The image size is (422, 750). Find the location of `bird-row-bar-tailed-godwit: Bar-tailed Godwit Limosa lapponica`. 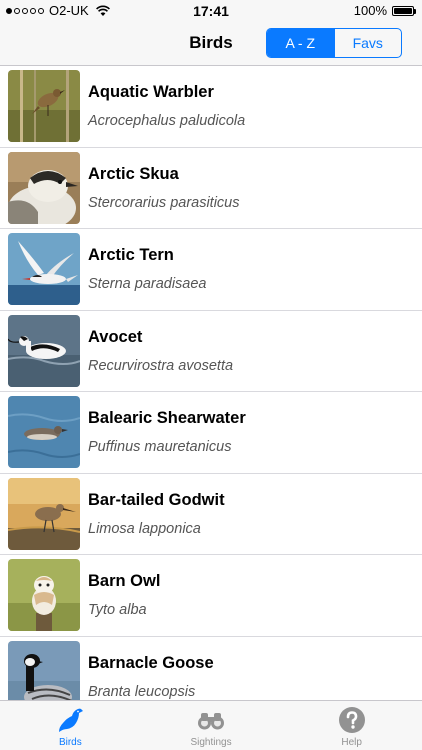

bird-row-bar-tailed-godwit: Bar-tailed Godwit Limosa lapponica is located at coordinates (211, 514).